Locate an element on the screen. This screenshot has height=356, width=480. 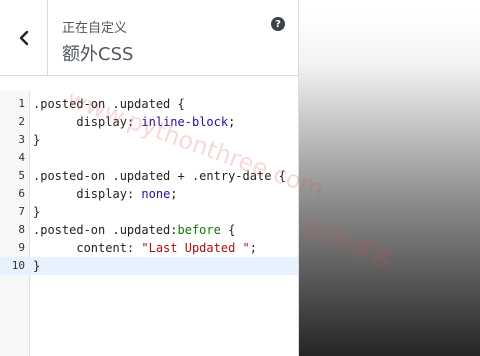
code-line: 7} is located at coordinates (149, 212).